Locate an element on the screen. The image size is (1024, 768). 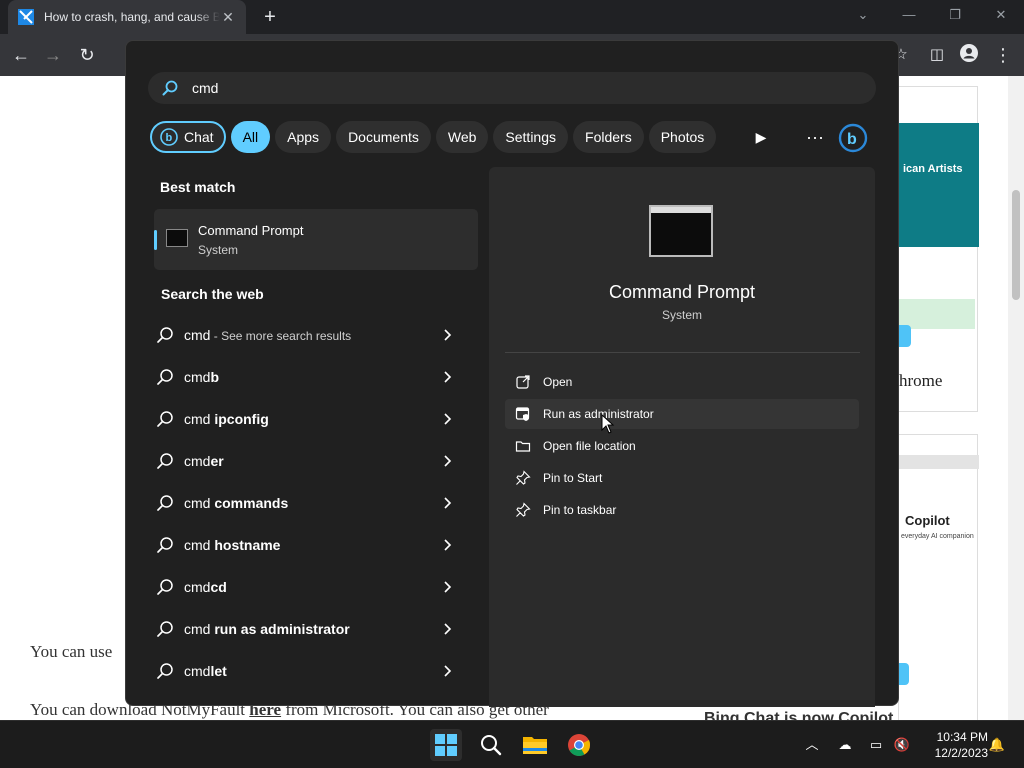
action-pin-to-taskbar: Pin to taskbar is located at coordinates (682, 510).